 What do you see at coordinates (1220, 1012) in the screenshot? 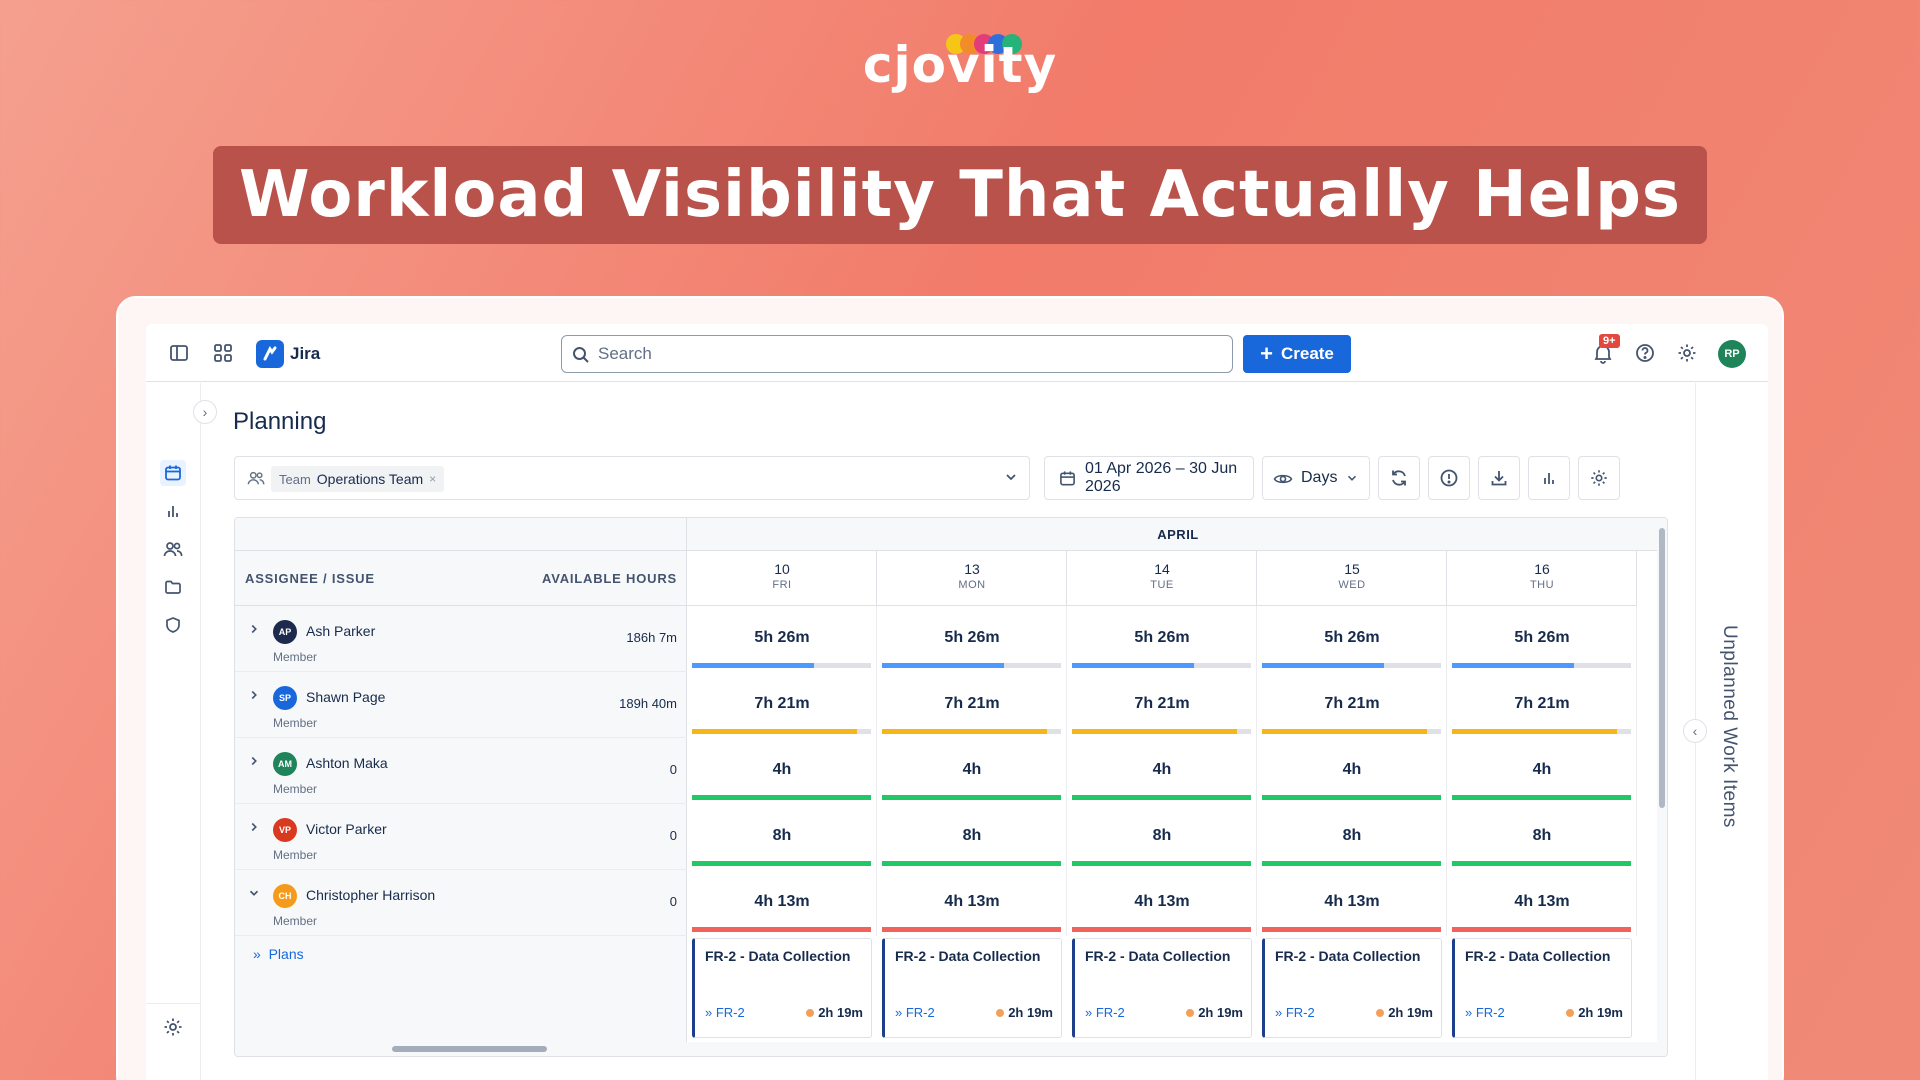
I see `plan-hours-value: 2h 19m` at bounding box center [1220, 1012].